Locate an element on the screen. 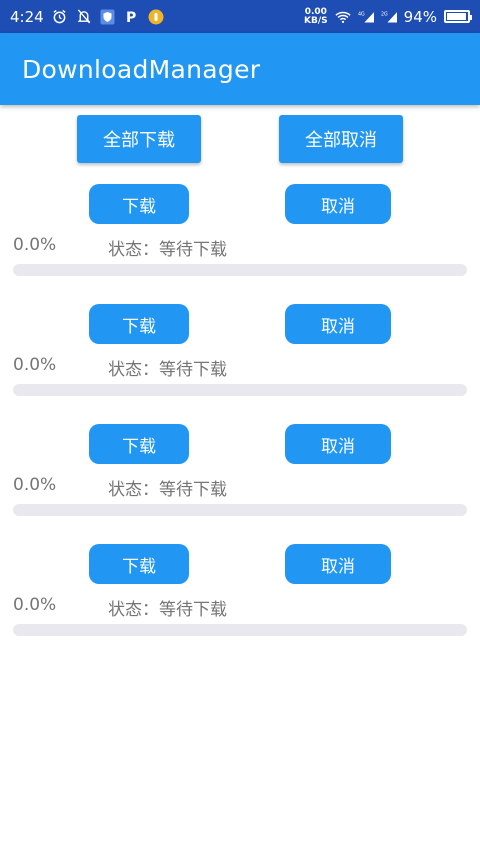  svg-text: 2G is located at coordinates (384, 14).